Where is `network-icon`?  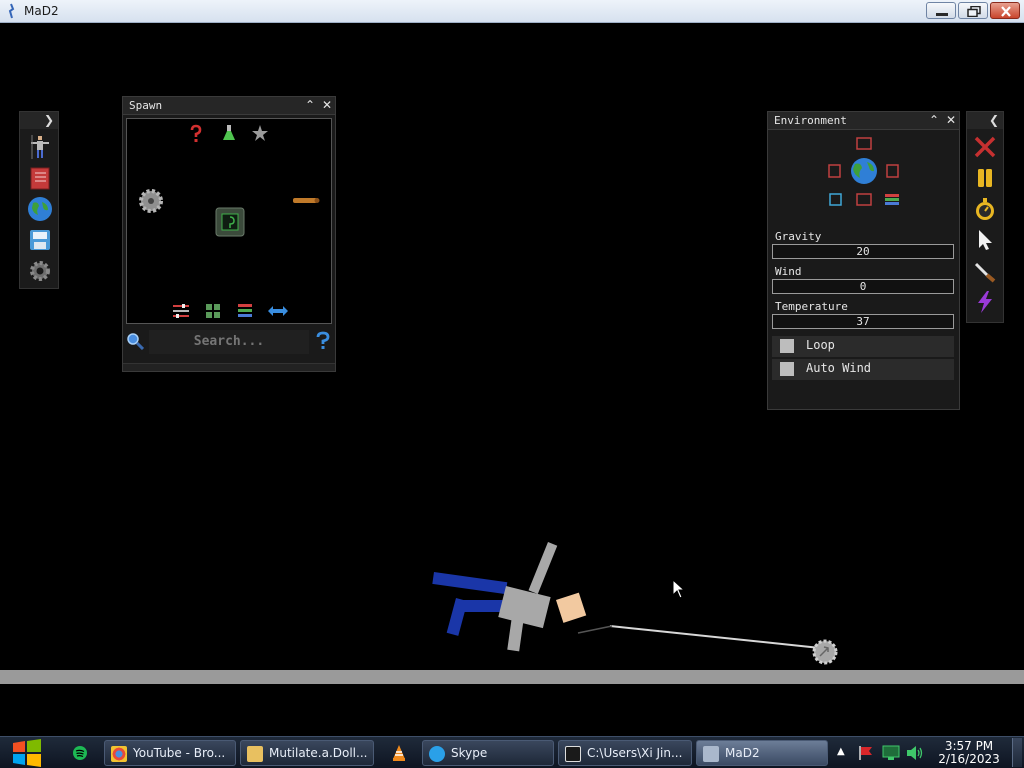 network-icon is located at coordinates (891, 753).